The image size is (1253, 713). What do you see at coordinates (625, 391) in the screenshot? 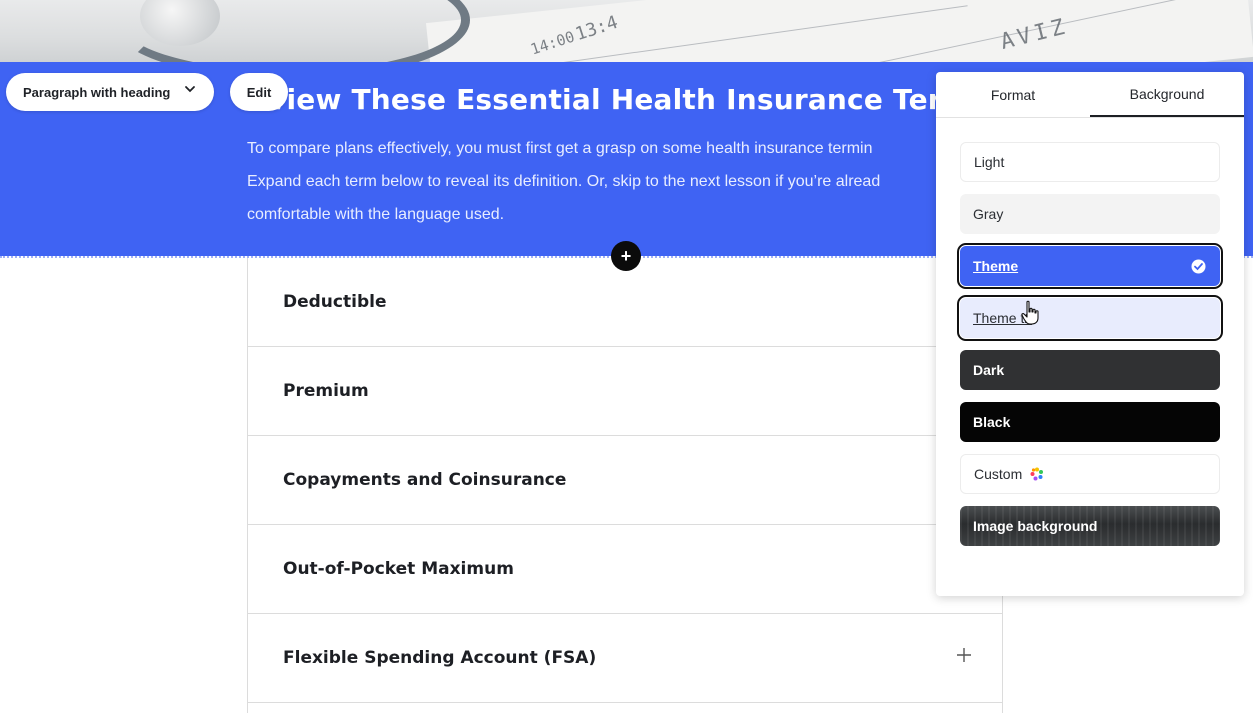
I see `accordion-item: Premium` at bounding box center [625, 391].